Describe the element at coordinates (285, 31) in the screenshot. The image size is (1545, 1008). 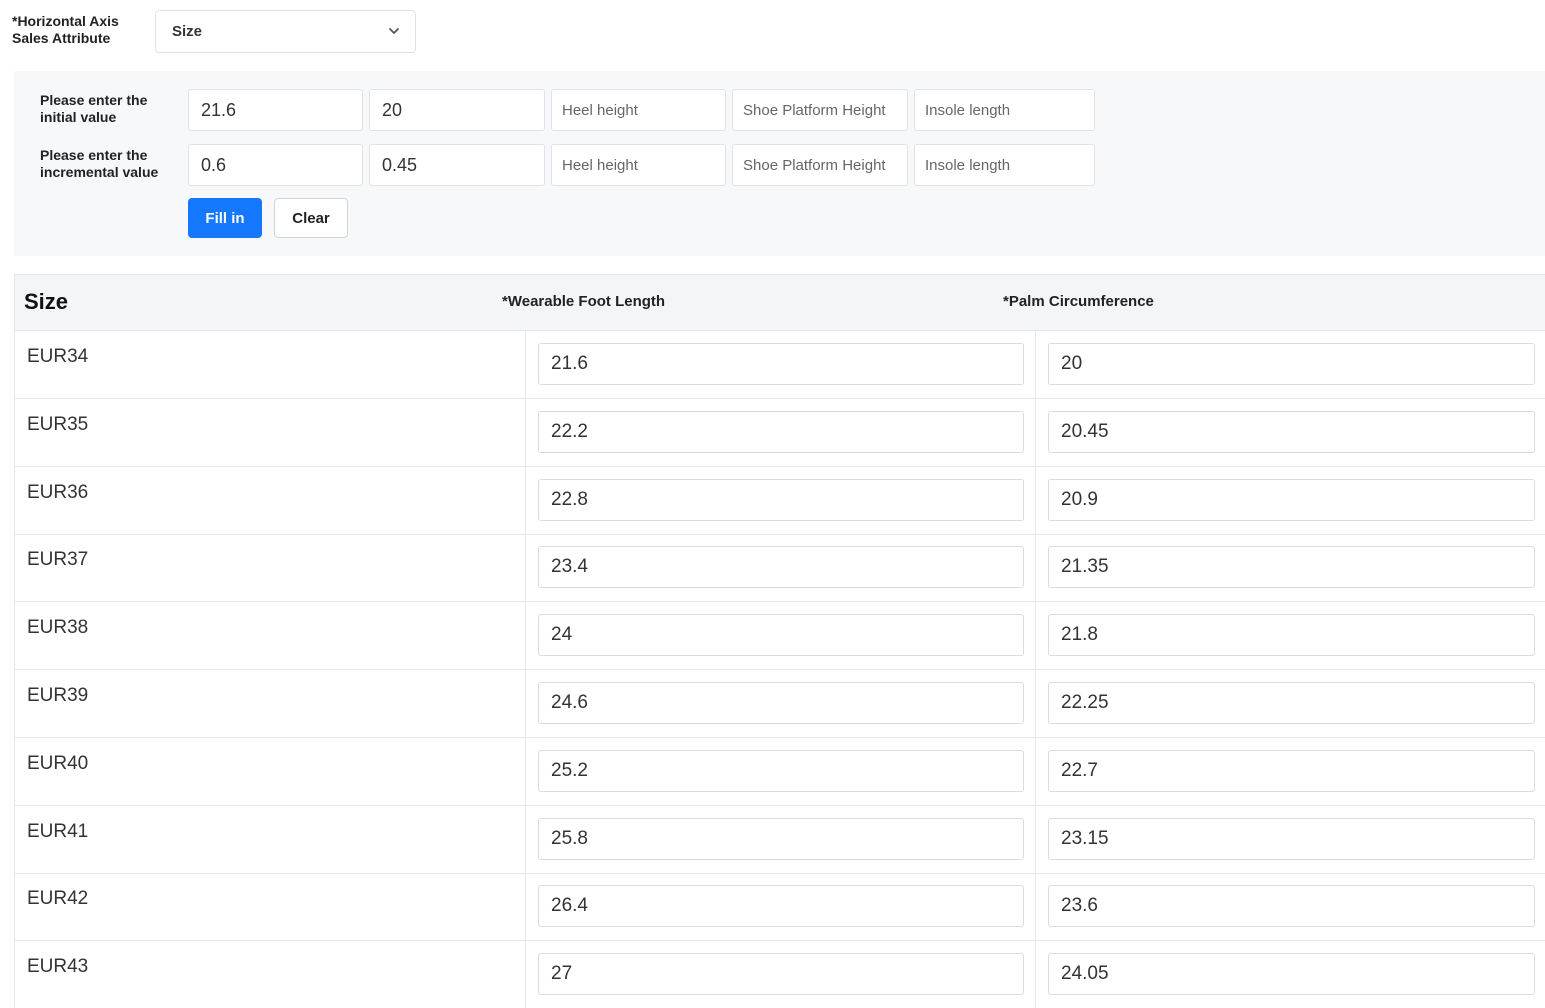
I see `sales-attribute-select: Size` at that location.